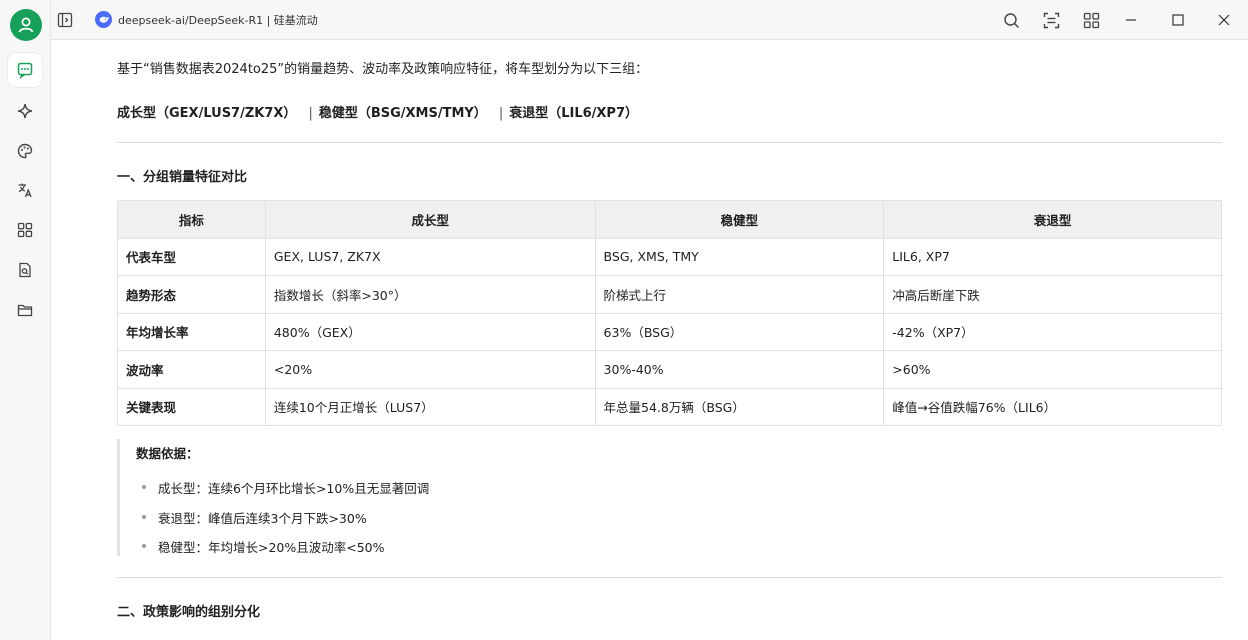  I want to click on table-header: 成长型, so click(430, 219).